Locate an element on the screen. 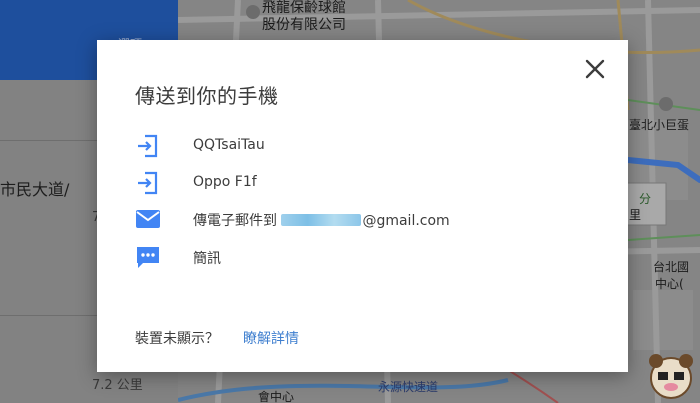  email-option: 傳電子郵件到 @gmail.com is located at coordinates (355, 219).